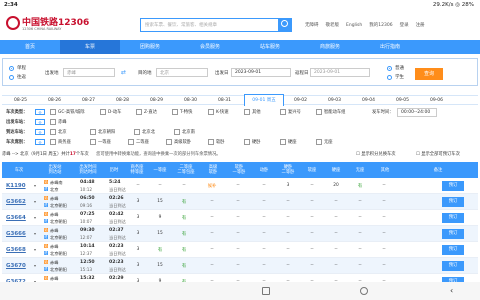  What do you see at coordinates (334, 101) in the screenshot?
I see `date-tab: 09-03` at bounding box center [334, 101].